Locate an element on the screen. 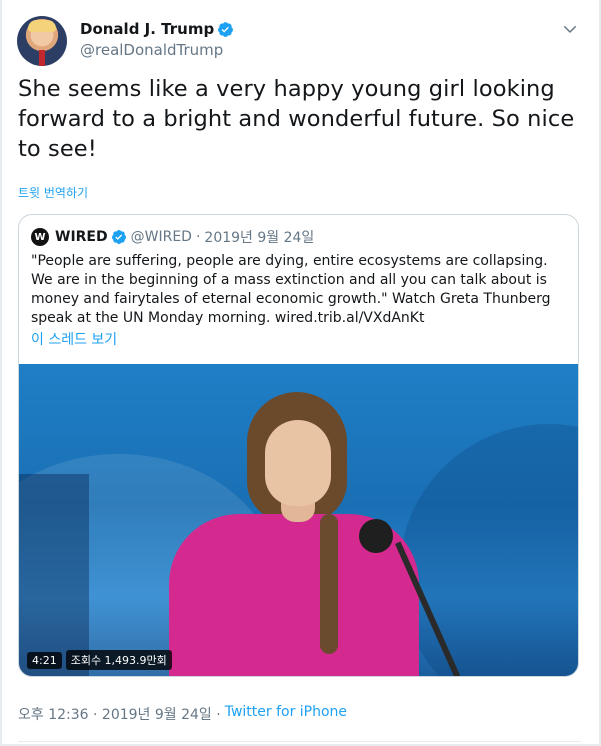 This screenshot has width=601, height=746. avatar is located at coordinates (42, 41).